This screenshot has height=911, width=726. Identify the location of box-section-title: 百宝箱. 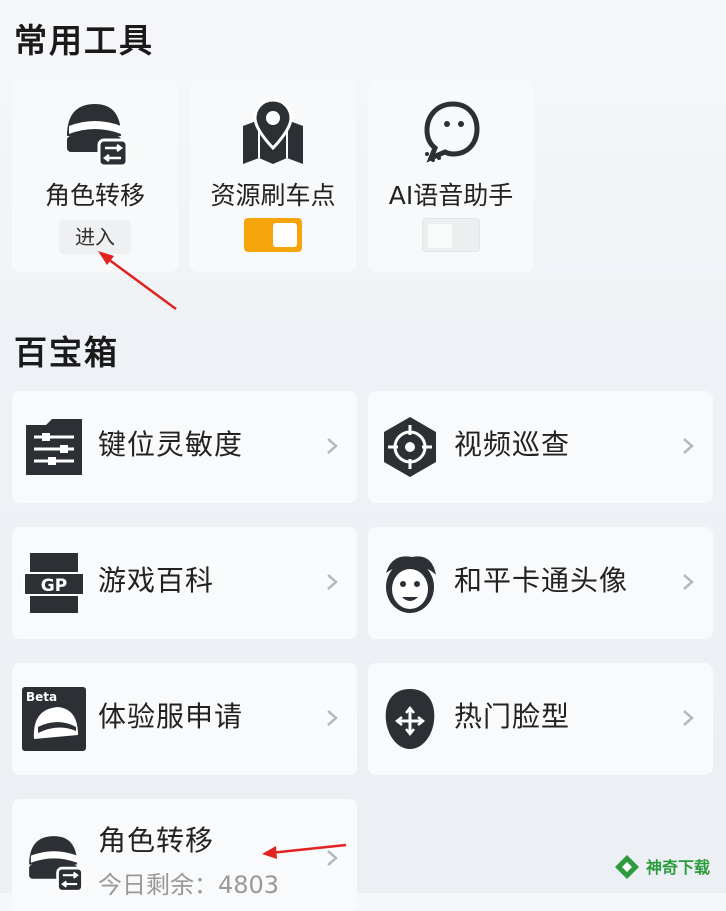
(66, 352).